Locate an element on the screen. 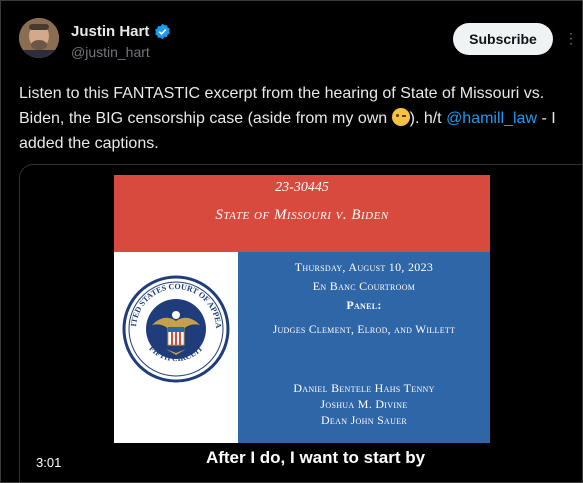 This screenshot has height=483, width=583. hearing-room: En Banc Courtroom is located at coordinates (364, 286).